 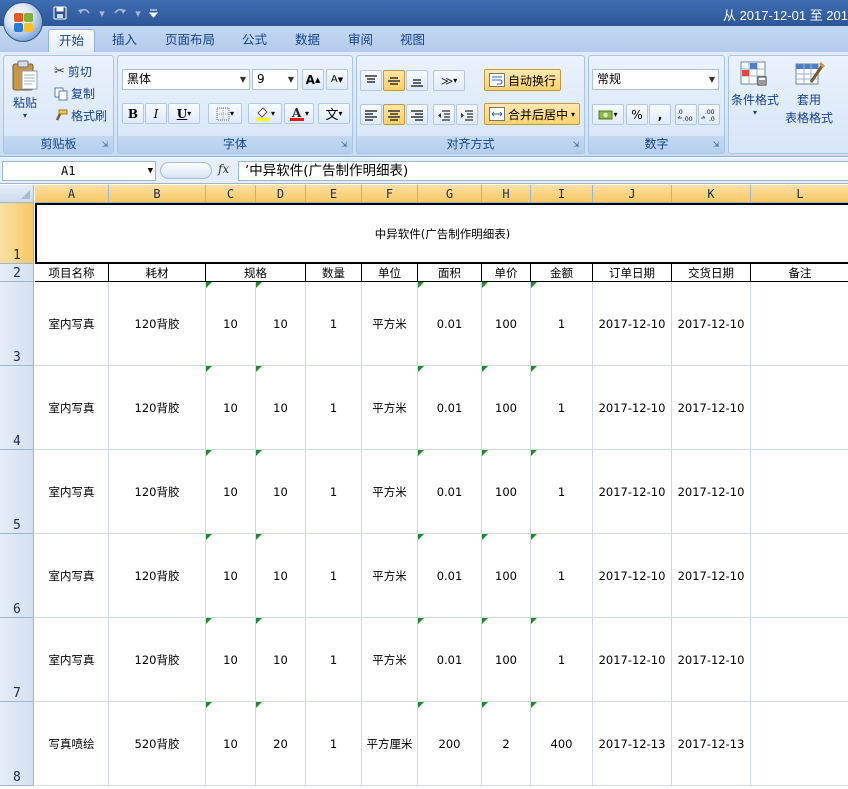 What do you see at coordinates (17, 660) in the screenshot?
I see `row-header-7: 7` at bounding box center [17, 660].